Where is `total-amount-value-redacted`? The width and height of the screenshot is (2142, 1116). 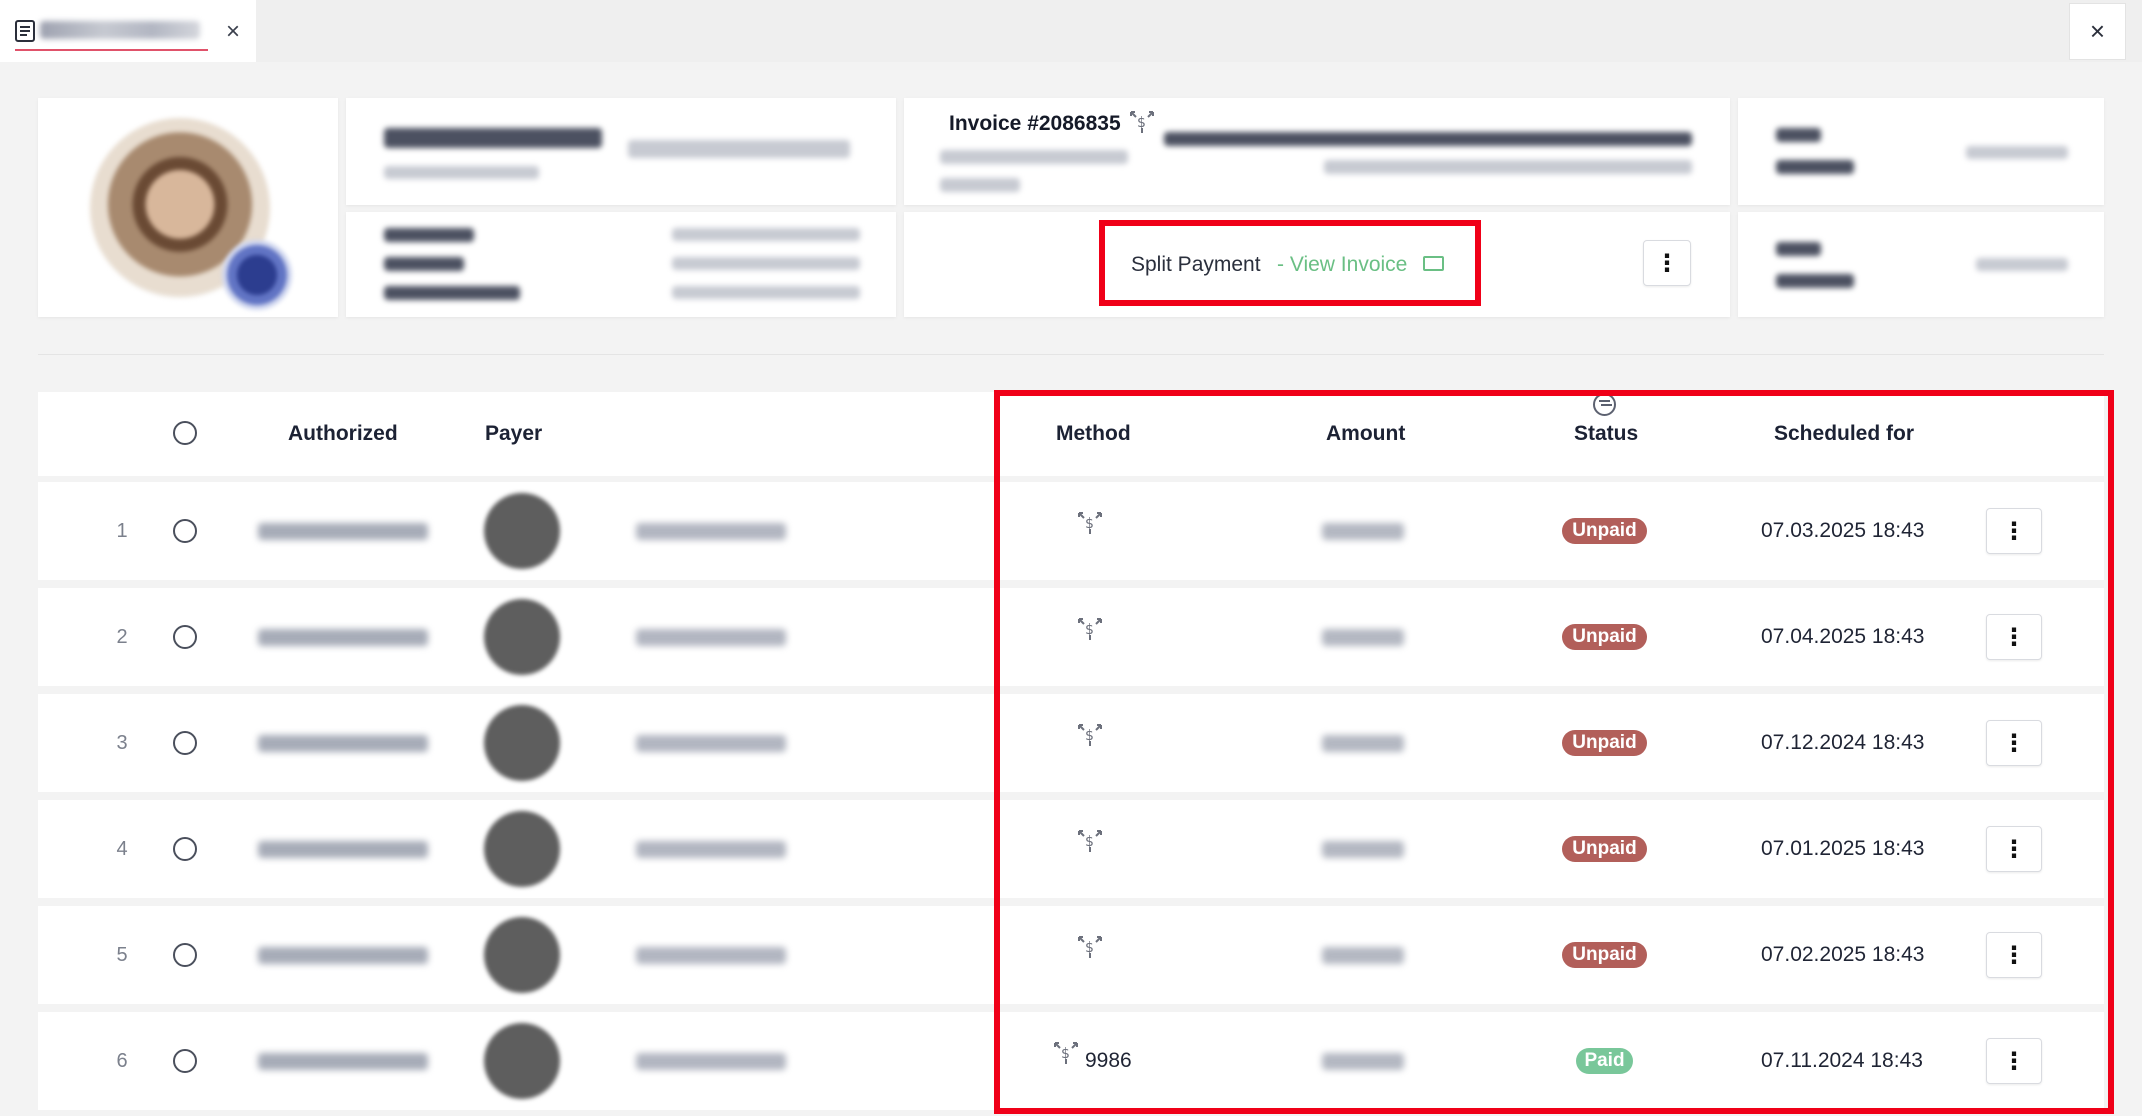 total-amount-value-redacted is located at coordinates (2017, 152).